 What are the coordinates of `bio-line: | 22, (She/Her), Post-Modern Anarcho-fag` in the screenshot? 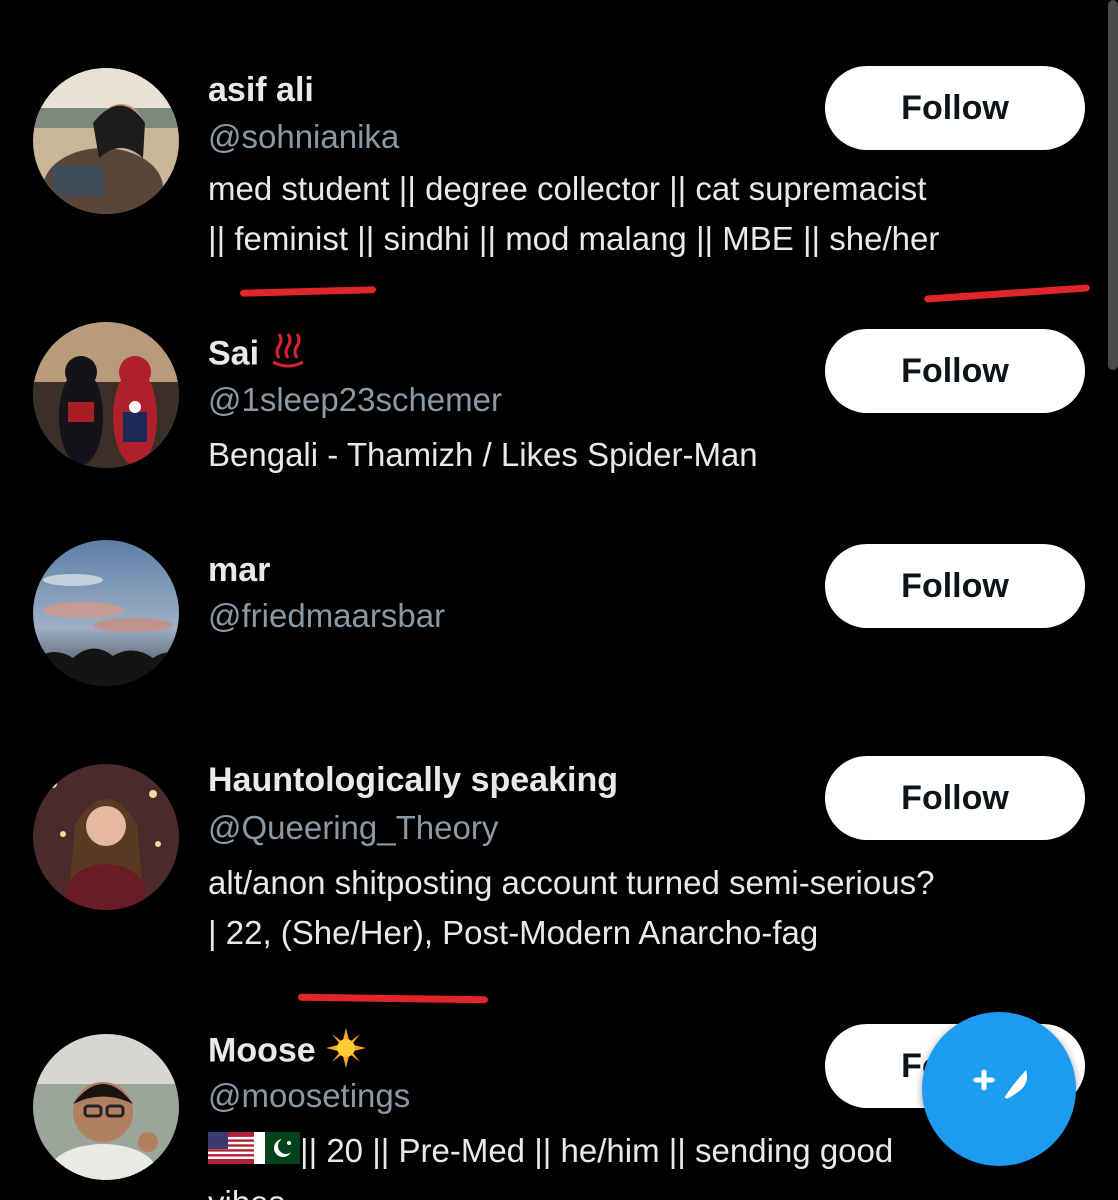 It's located at (513, 932).